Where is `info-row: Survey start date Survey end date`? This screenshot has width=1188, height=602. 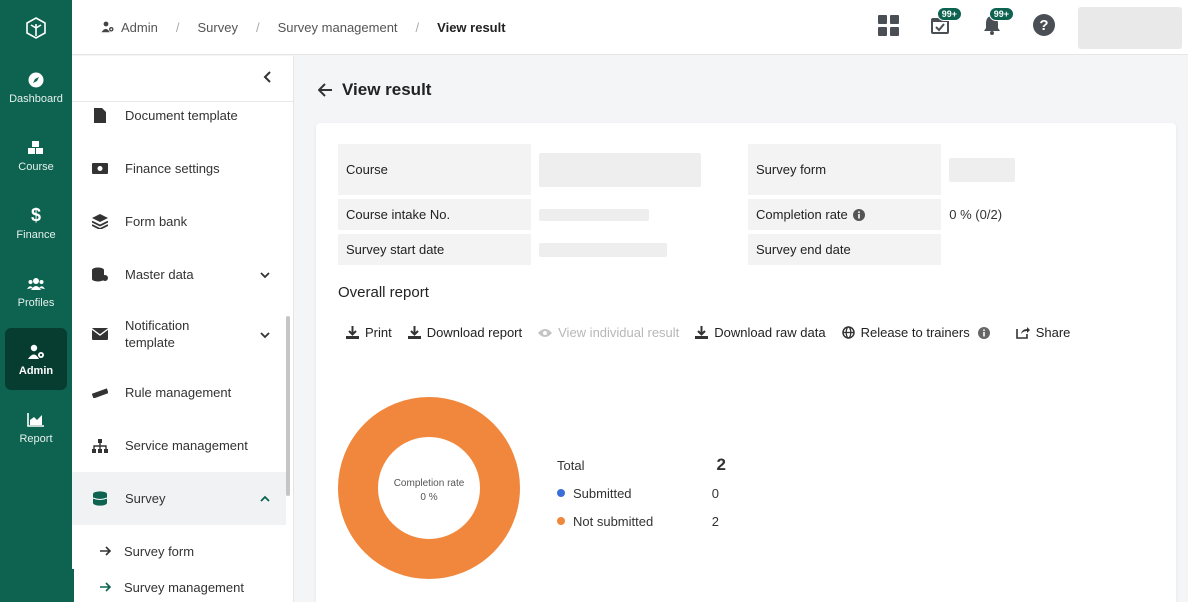
info-row: Survey start date Survey end date is located at coordinates (748, 249).